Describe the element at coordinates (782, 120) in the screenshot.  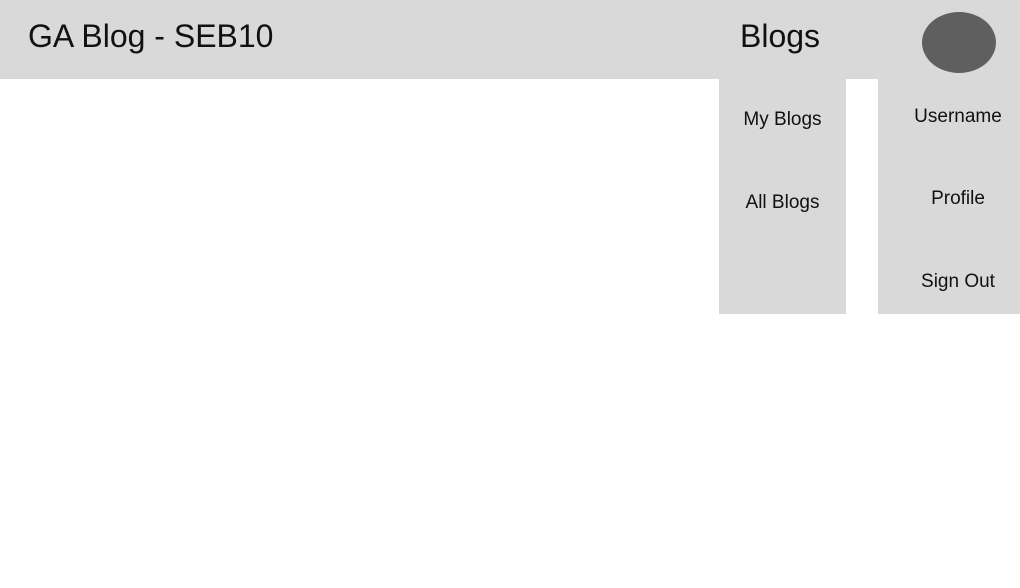
I see `menu-item-my-blogs: My Blogs` at that location.